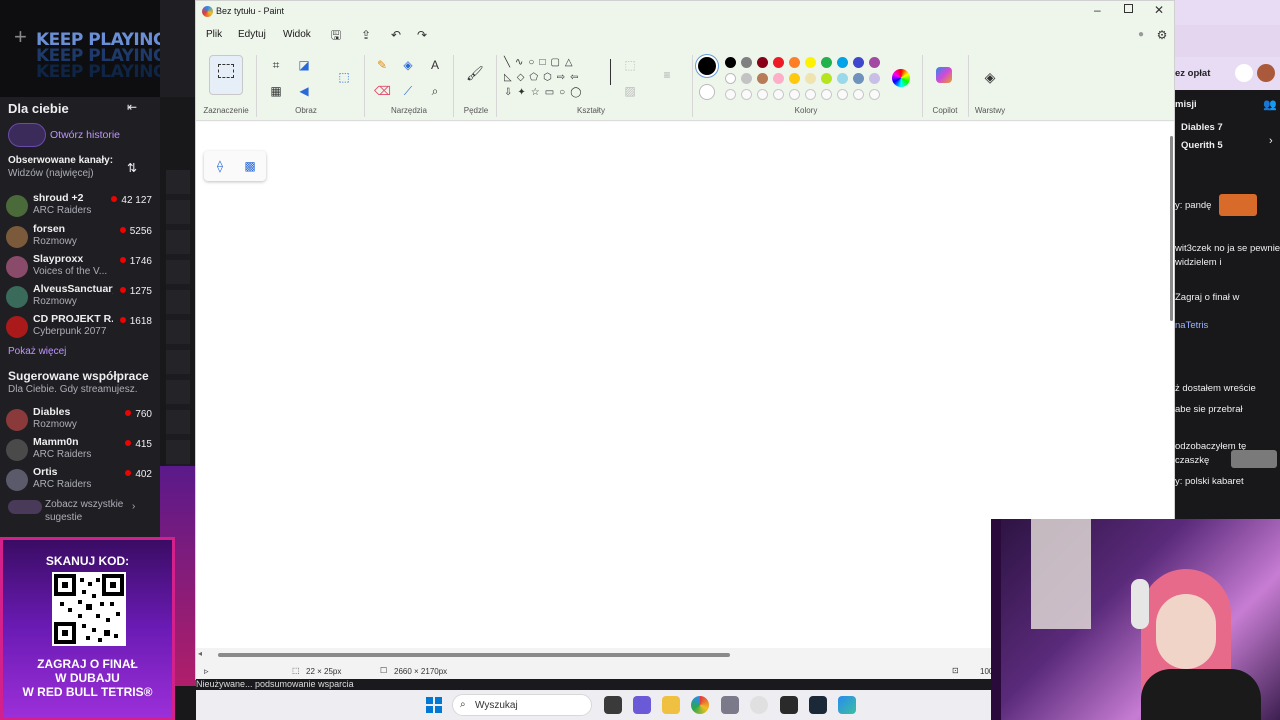  What do you see at coordinates (80, 297) in the screenshot?
I see `channel-item: AlveusSanctuary Rozmowy 1275` at bounding box center [80, 297].